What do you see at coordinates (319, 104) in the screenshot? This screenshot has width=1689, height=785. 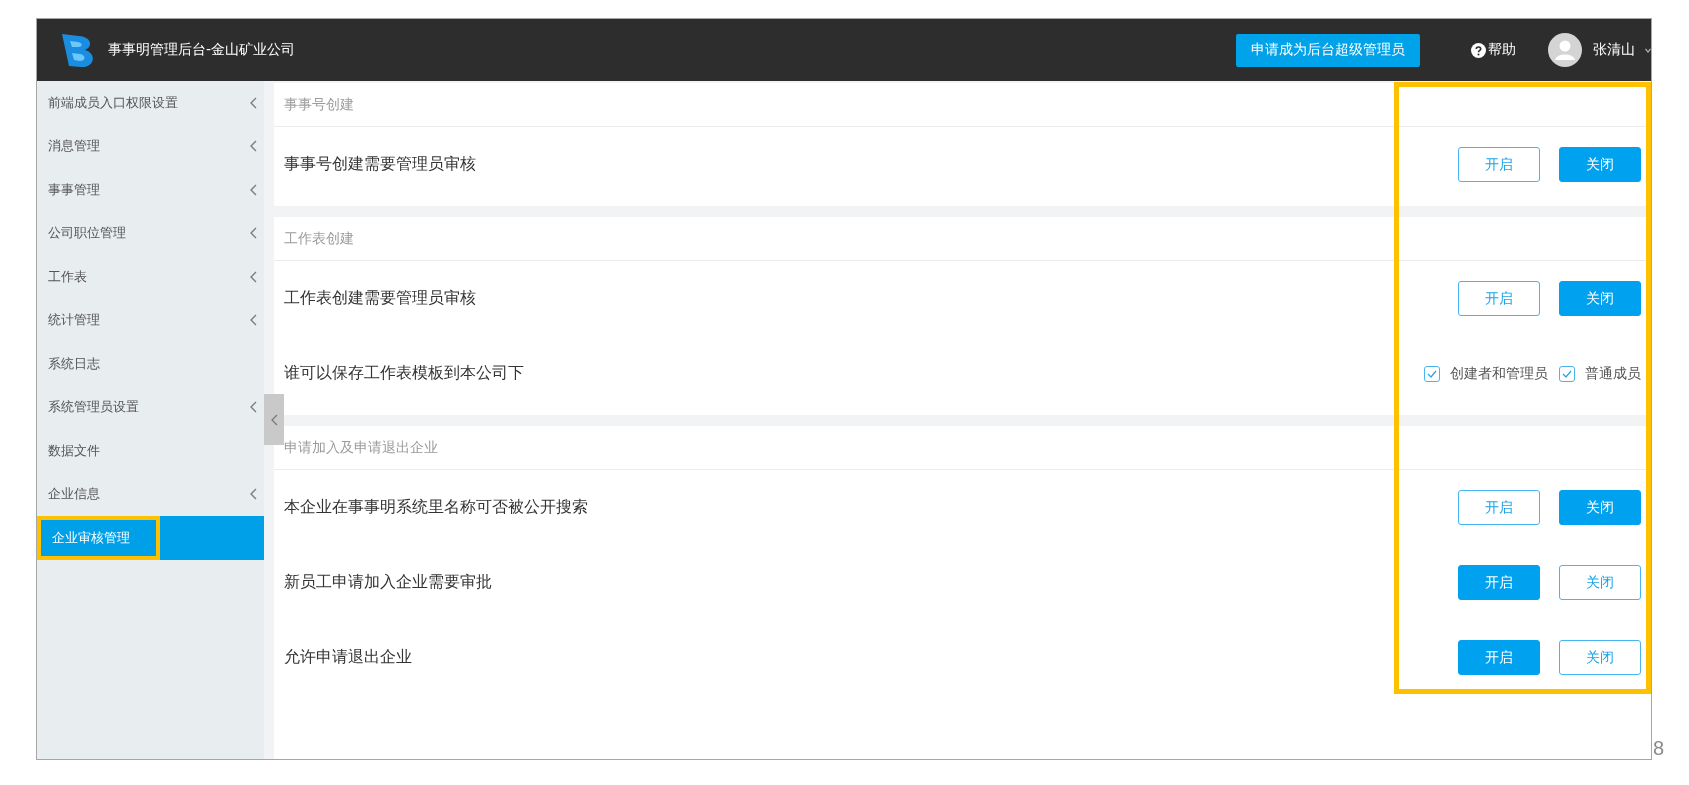 I see `section-title: 事事号创建` at bounding box center [319, 104].